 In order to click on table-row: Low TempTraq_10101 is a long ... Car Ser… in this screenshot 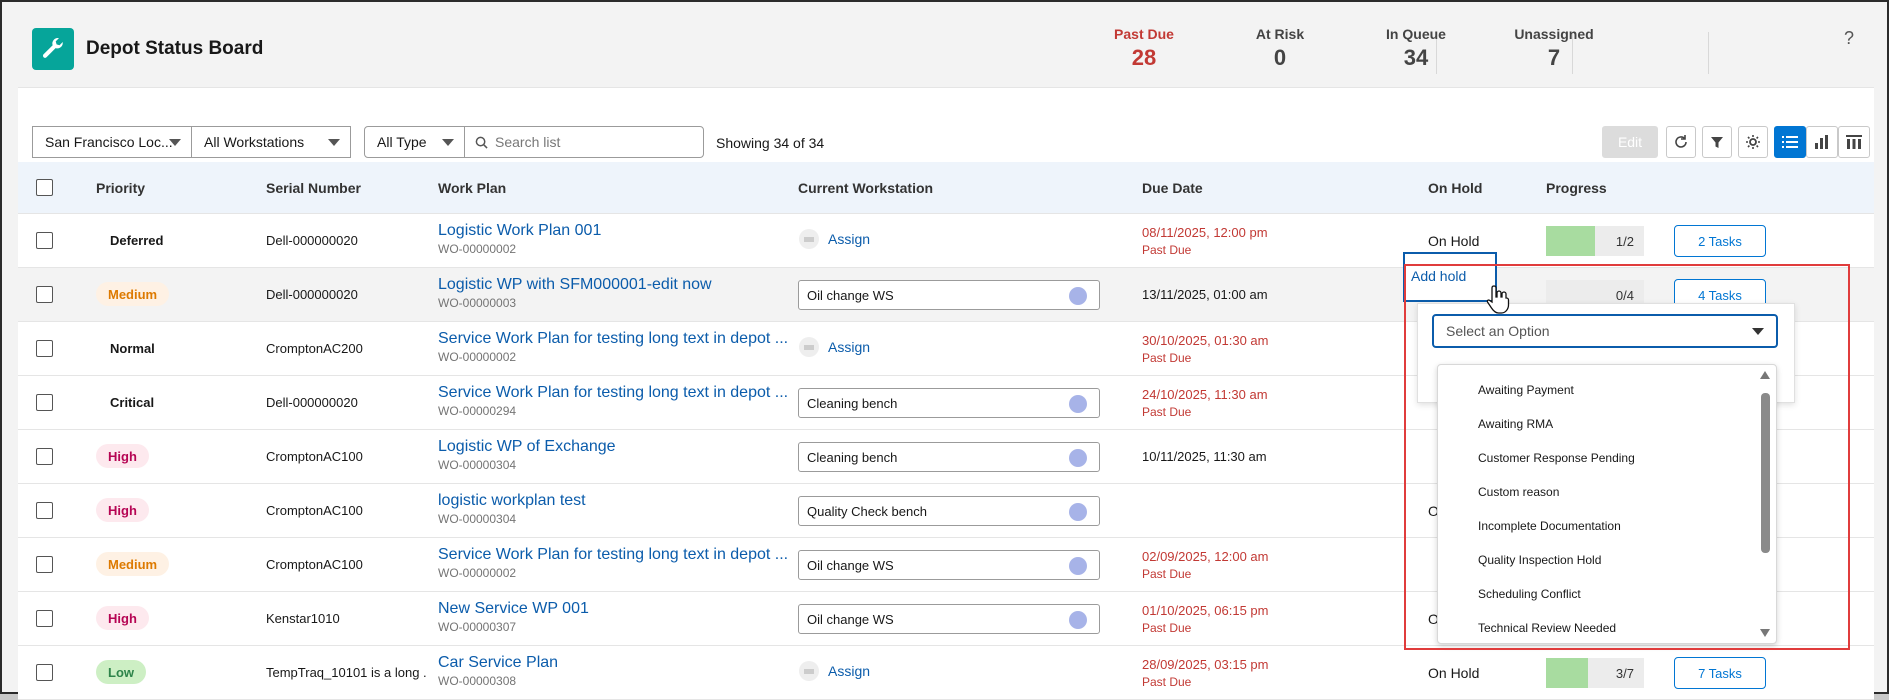, I will do `click(946, 673)`.